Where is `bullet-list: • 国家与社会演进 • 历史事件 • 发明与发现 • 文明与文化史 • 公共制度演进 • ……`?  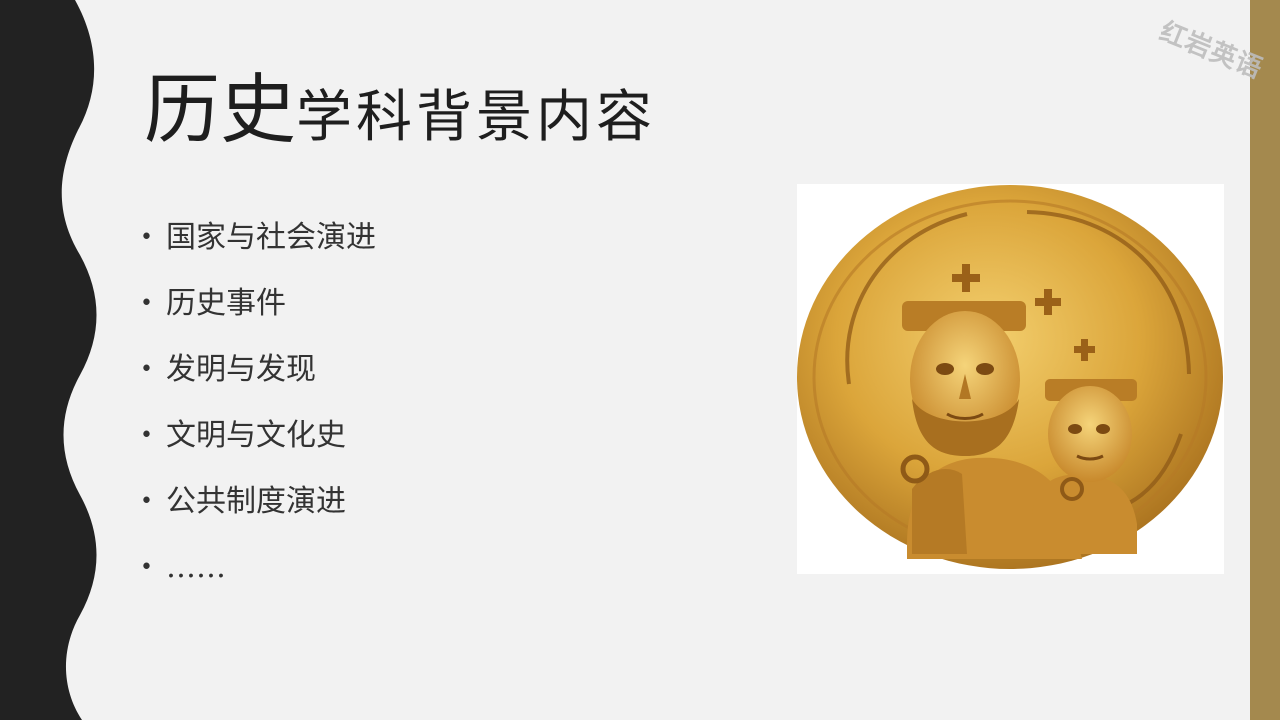
bullet-list: • 国家与社会演进 • 历史事件 • 发明与发现 • 文明与文化史 • 公共制度演进 • …… is located at coordinates (258, 416).